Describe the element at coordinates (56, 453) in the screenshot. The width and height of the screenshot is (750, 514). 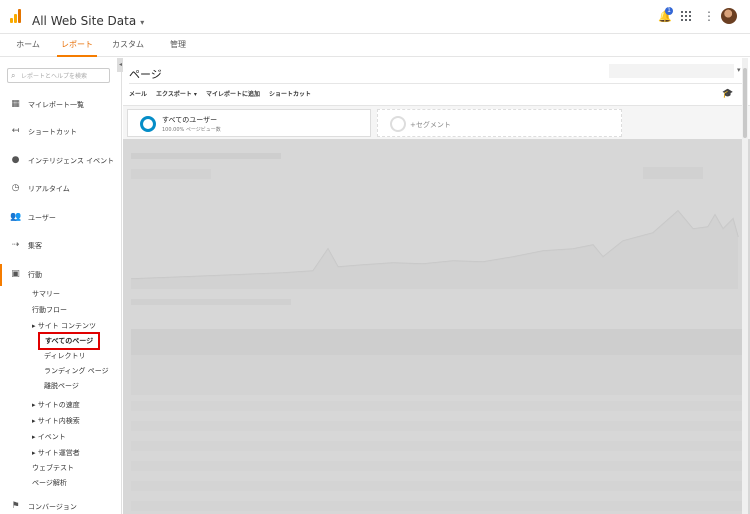
I see `sub-publisher: ▸ サイト運営者` at that location.